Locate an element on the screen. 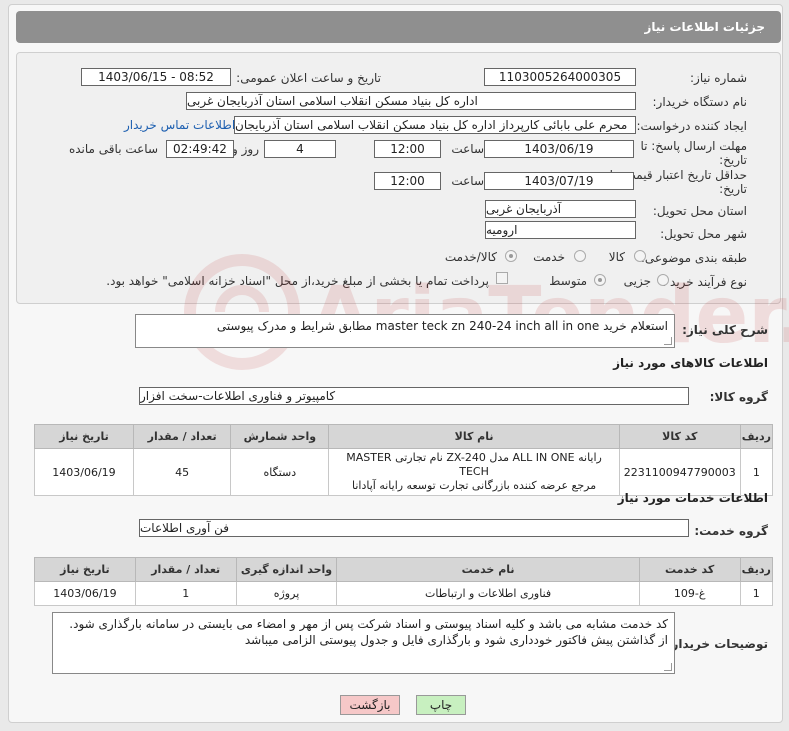 The image size is (789, 731). buyer-notes-label: توضیحات خریدار: is located at coordinates (717, 644).